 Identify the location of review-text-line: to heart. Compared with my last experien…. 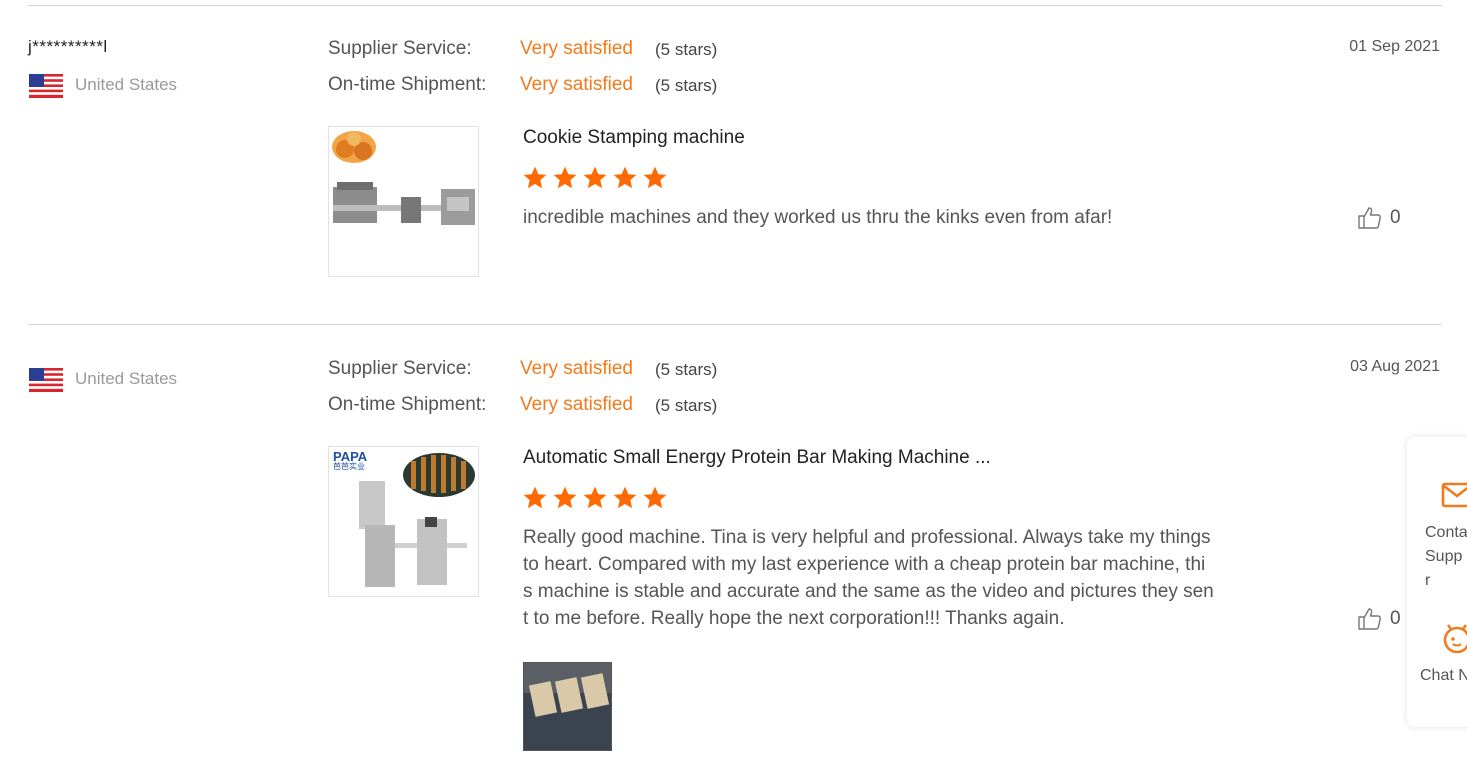
(864, 564).